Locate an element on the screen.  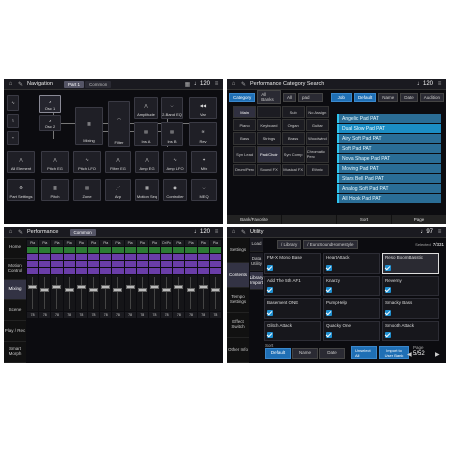
list-item: Quacky One is located at coordinates (351, 330).